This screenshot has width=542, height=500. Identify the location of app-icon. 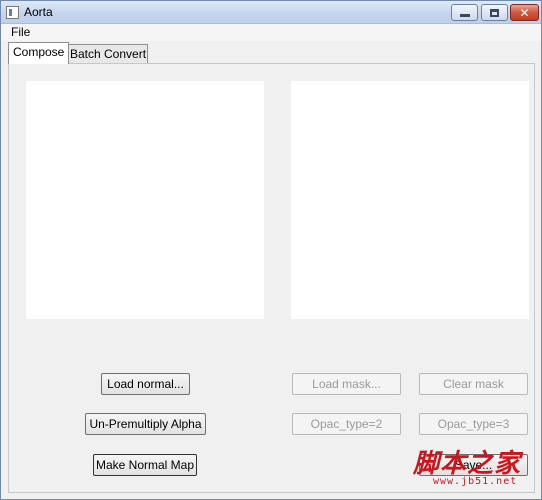
(12, 12).